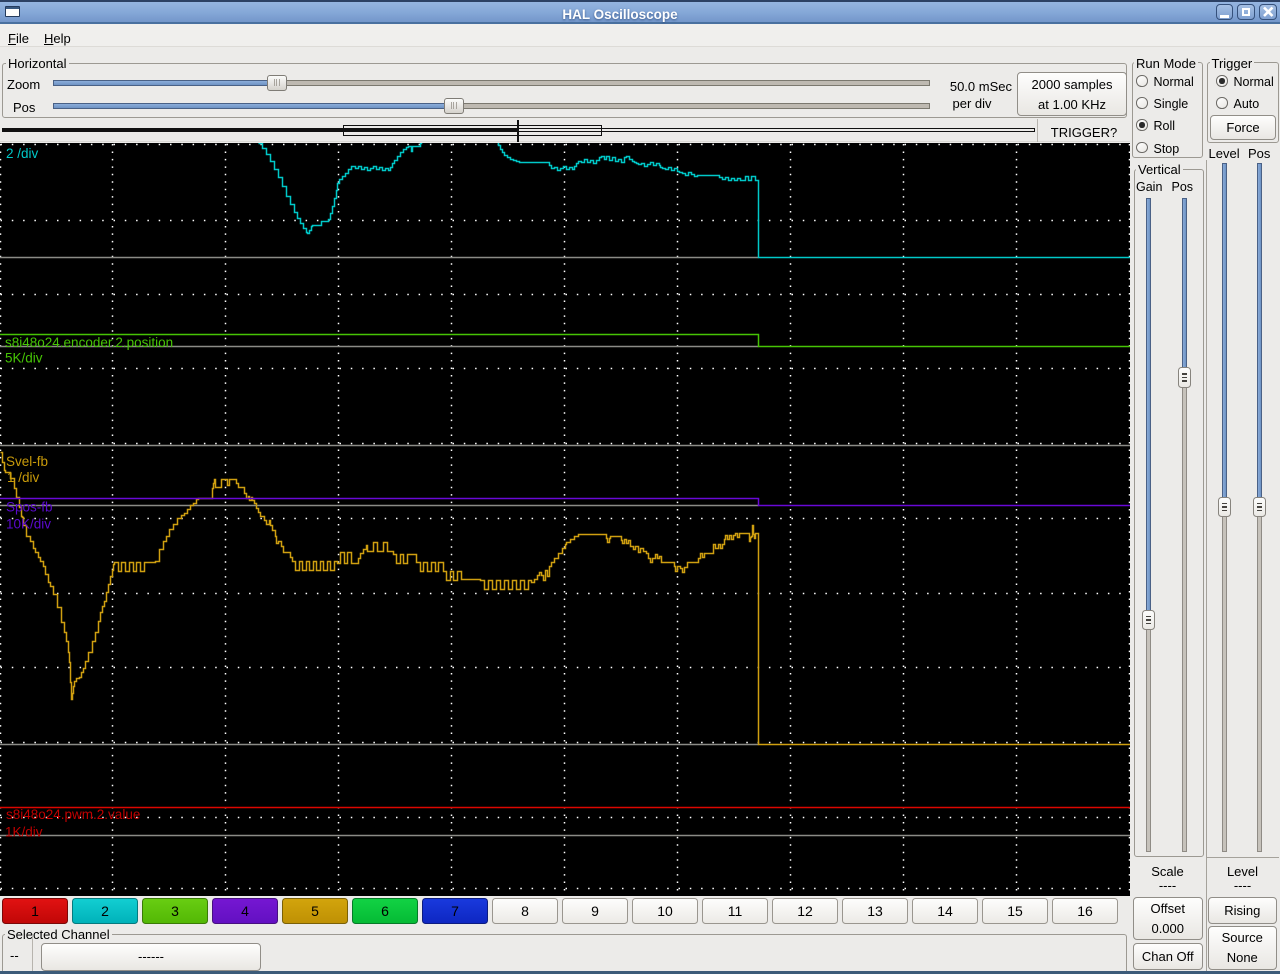 Image resolution: width=1280 pixels, height=974 pixels. What do you see at coordinates (89, 342) in the screenshot?
I see `svg-text: s8i48o24.encoder.2.position` at bounding box center [89, 342].